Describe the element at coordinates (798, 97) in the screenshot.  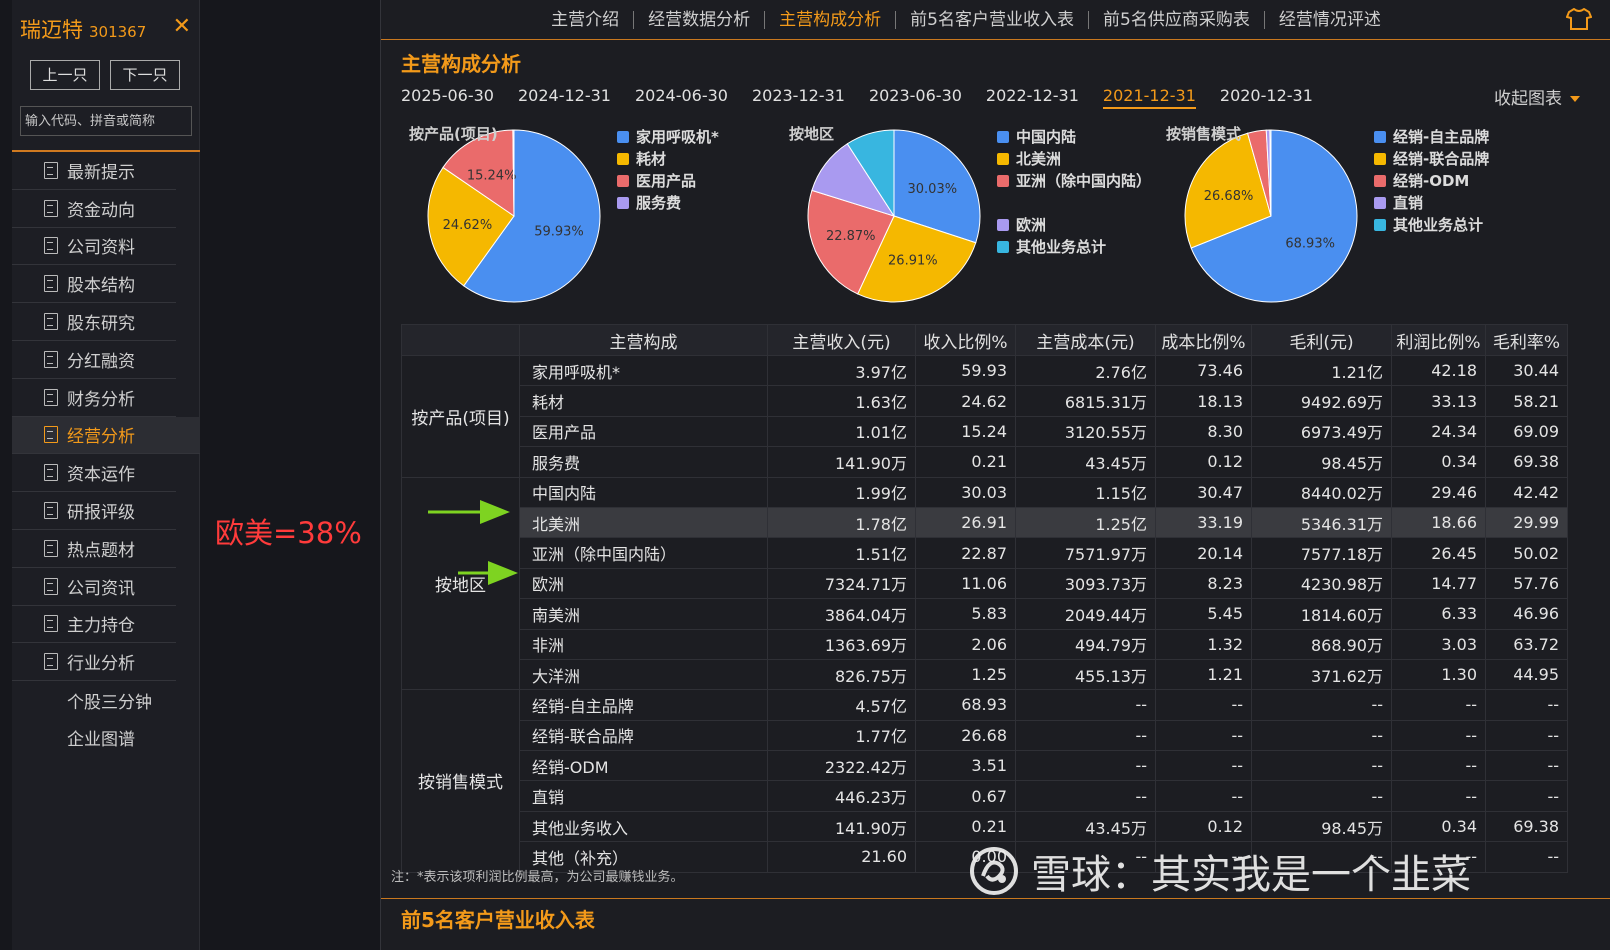
I see `date-option: 2023-12-31` at that location.